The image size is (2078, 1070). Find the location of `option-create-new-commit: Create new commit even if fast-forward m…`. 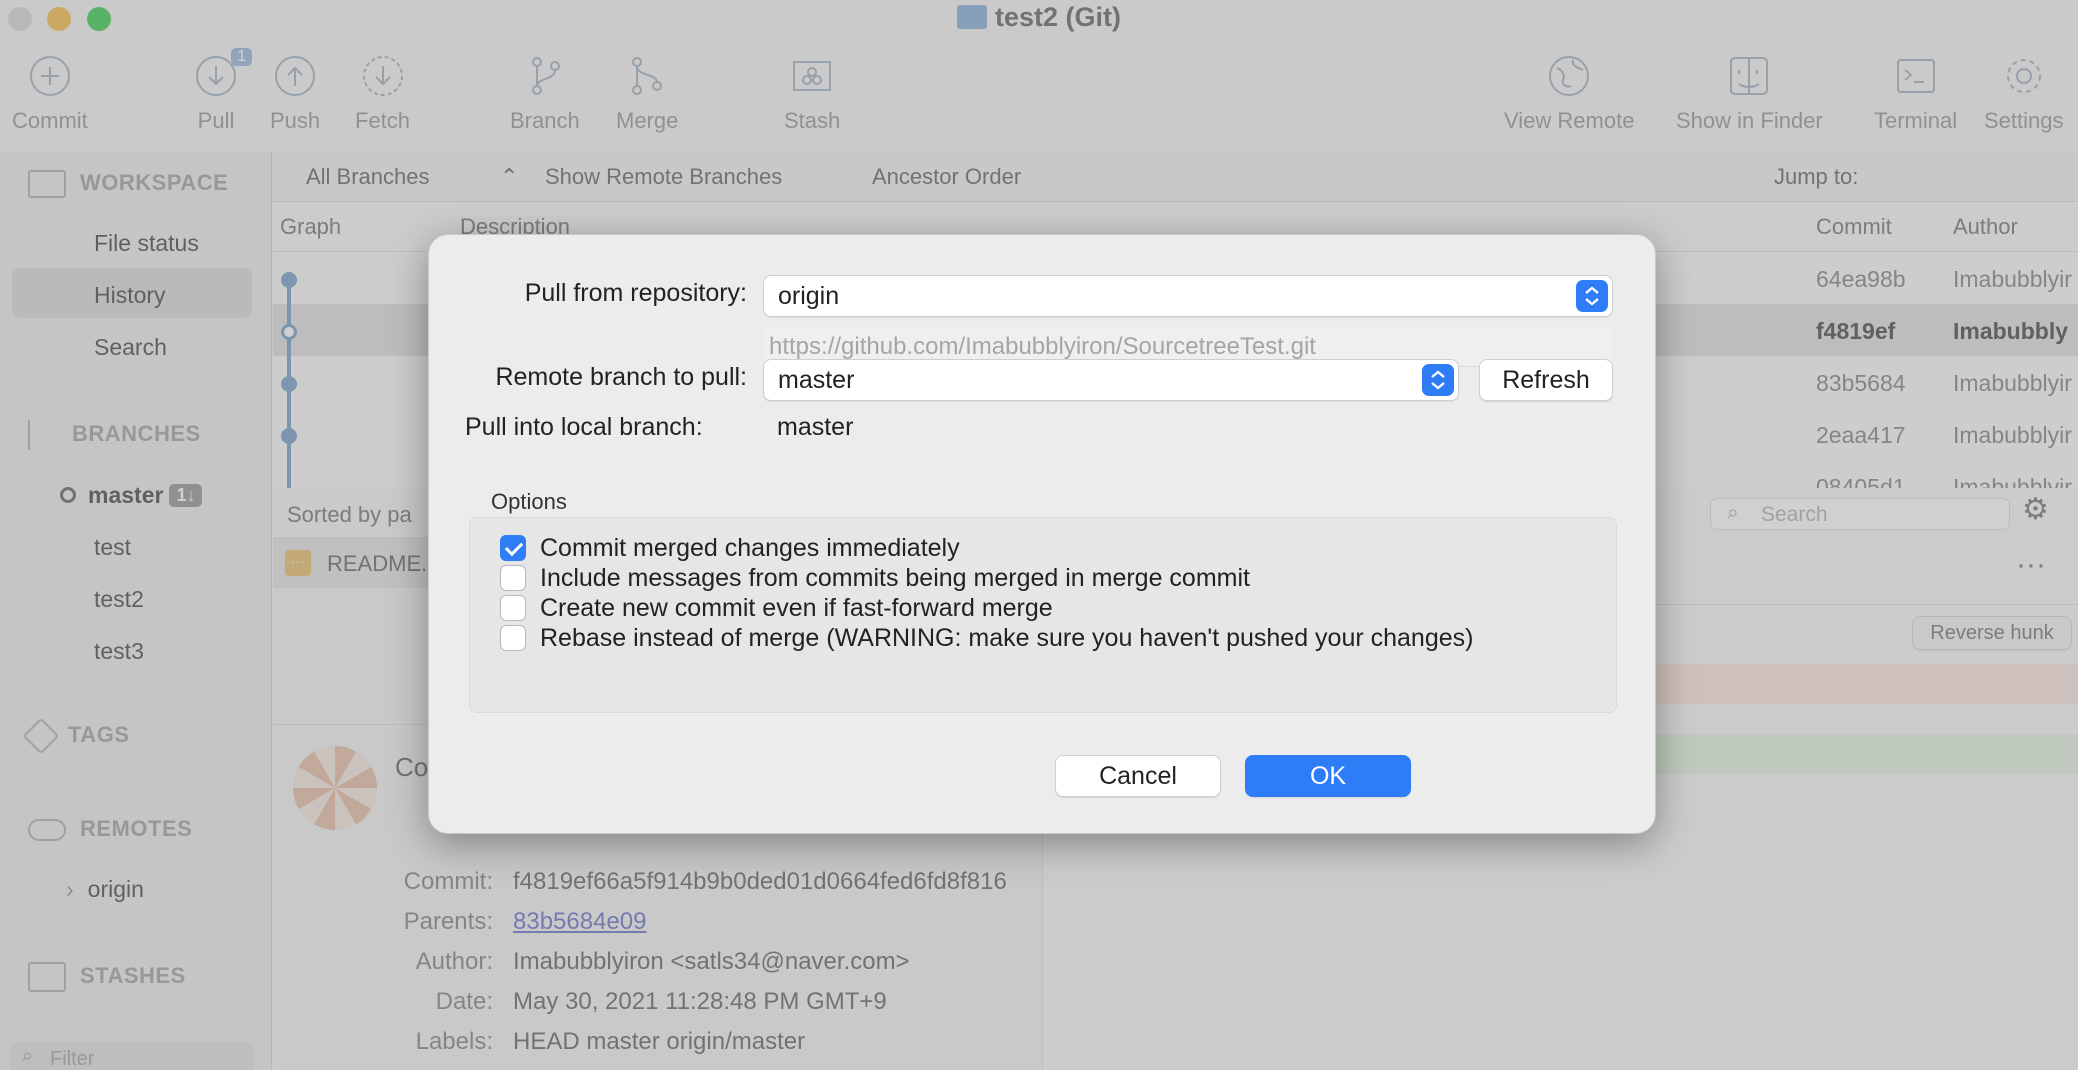

option-create-new-commit: Create new commit even if fast-forward m… is located at coordinates (776, 608).